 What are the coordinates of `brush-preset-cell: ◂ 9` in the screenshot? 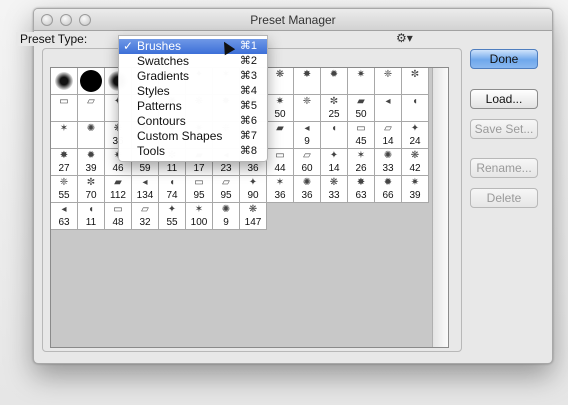 It's located at (307, 135).